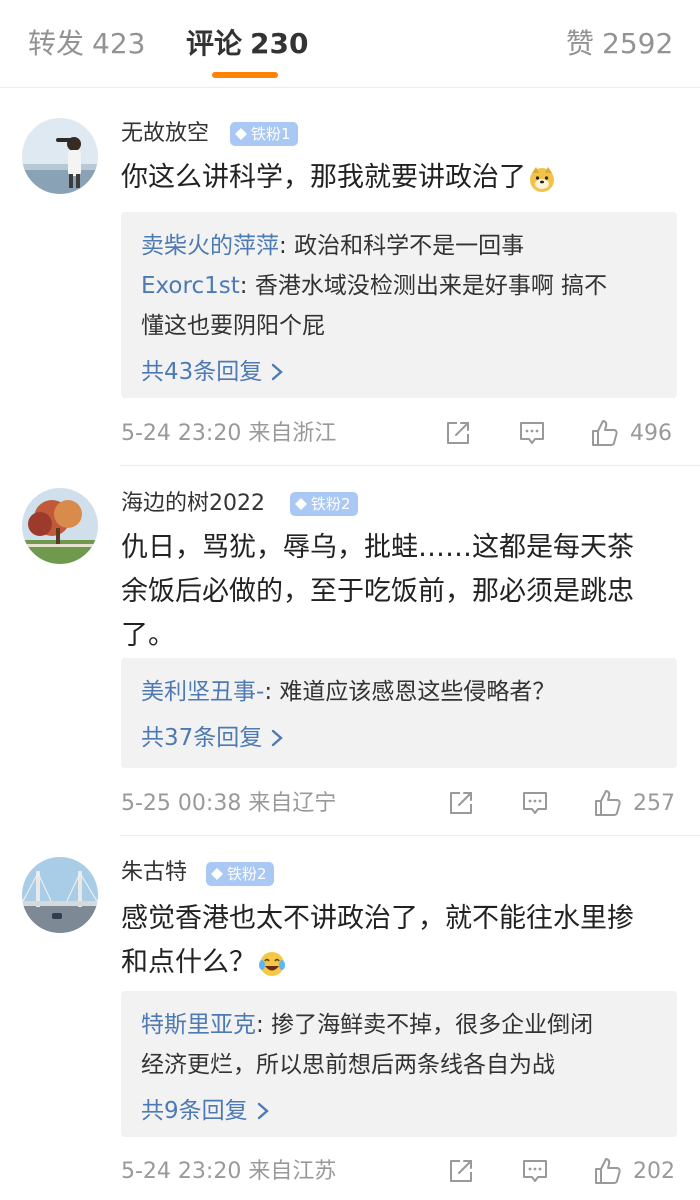 Image resolution: width=700 pixels, height=1200 pixels. Describe the element at coordinates (542, 179) in the screenshot. I see `doge-emoji` at that location.